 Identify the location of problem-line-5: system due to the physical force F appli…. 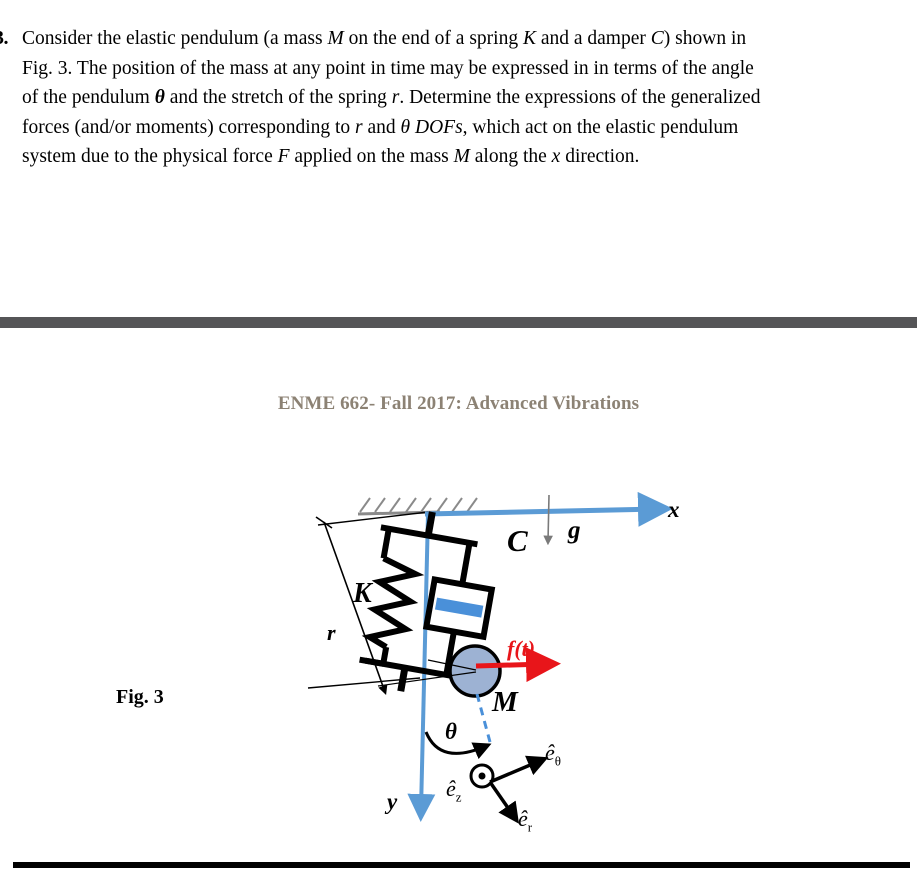
(331, 156).